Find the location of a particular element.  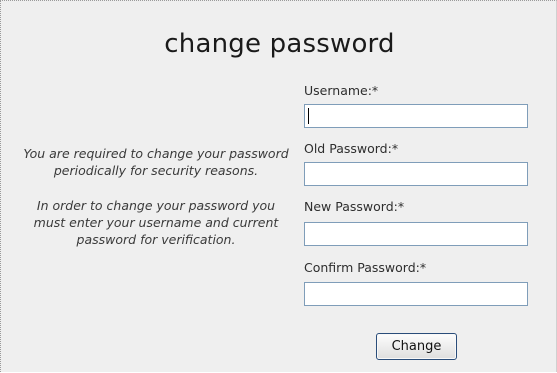

old-password-field is located at coordinates (416, 174).